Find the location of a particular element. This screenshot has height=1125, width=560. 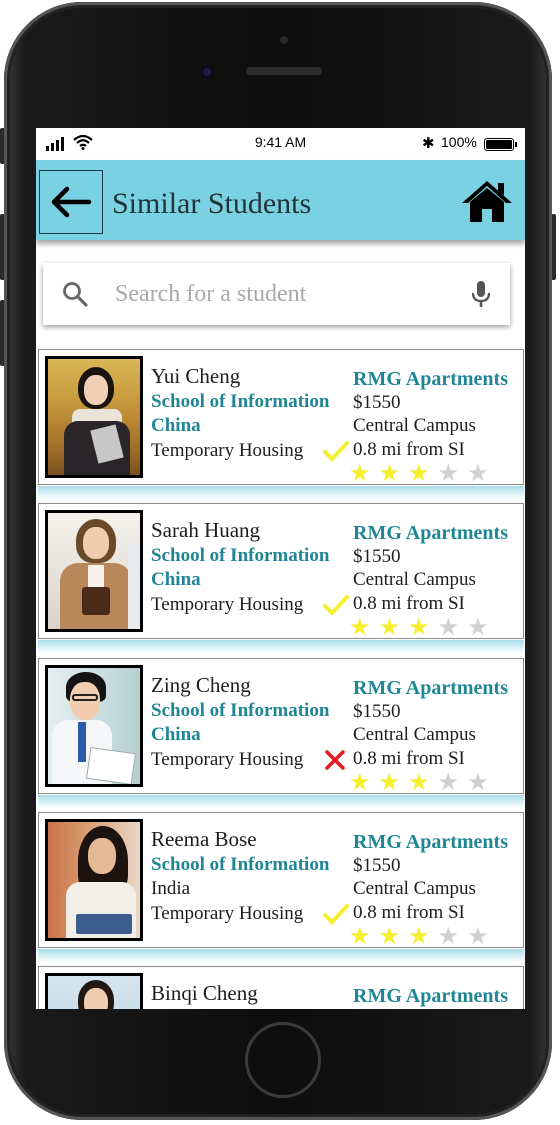

home-icon is located at coordinates (487, 201).